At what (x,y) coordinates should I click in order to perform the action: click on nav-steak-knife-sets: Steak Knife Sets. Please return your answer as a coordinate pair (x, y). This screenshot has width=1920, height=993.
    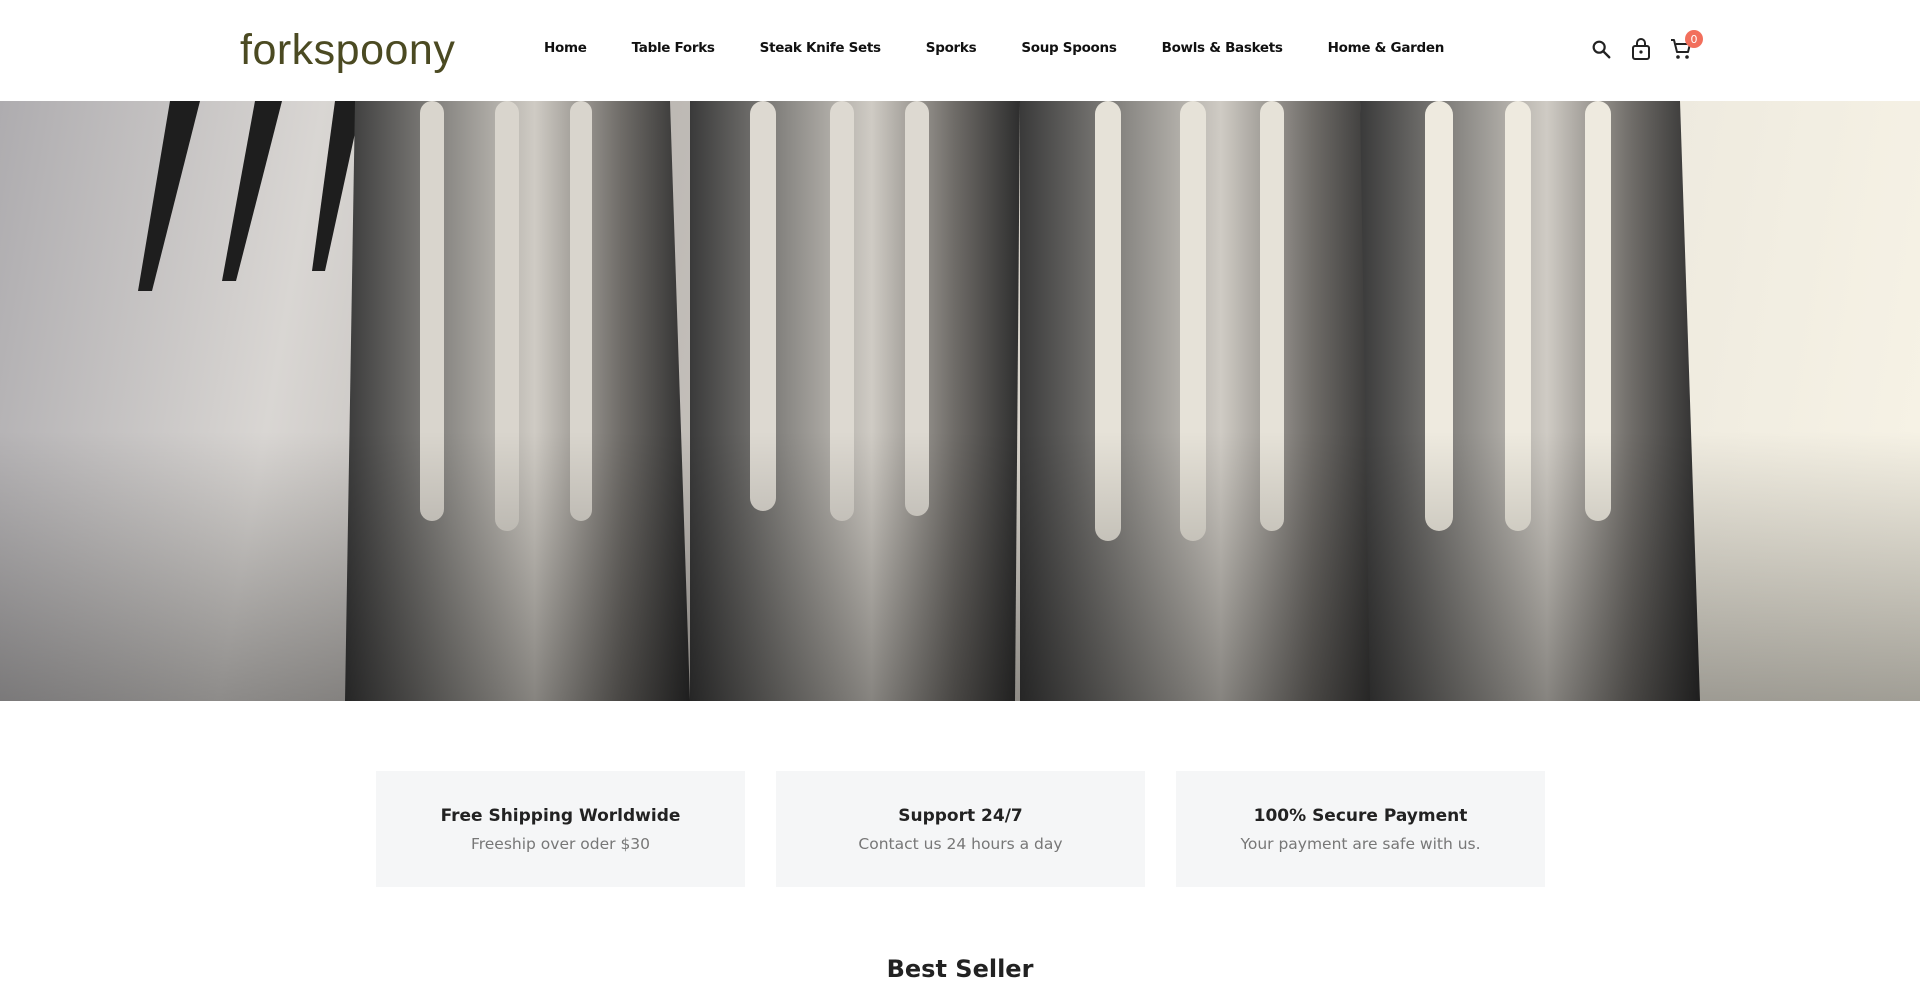
    Looking at the image, I should click on (820, 48).